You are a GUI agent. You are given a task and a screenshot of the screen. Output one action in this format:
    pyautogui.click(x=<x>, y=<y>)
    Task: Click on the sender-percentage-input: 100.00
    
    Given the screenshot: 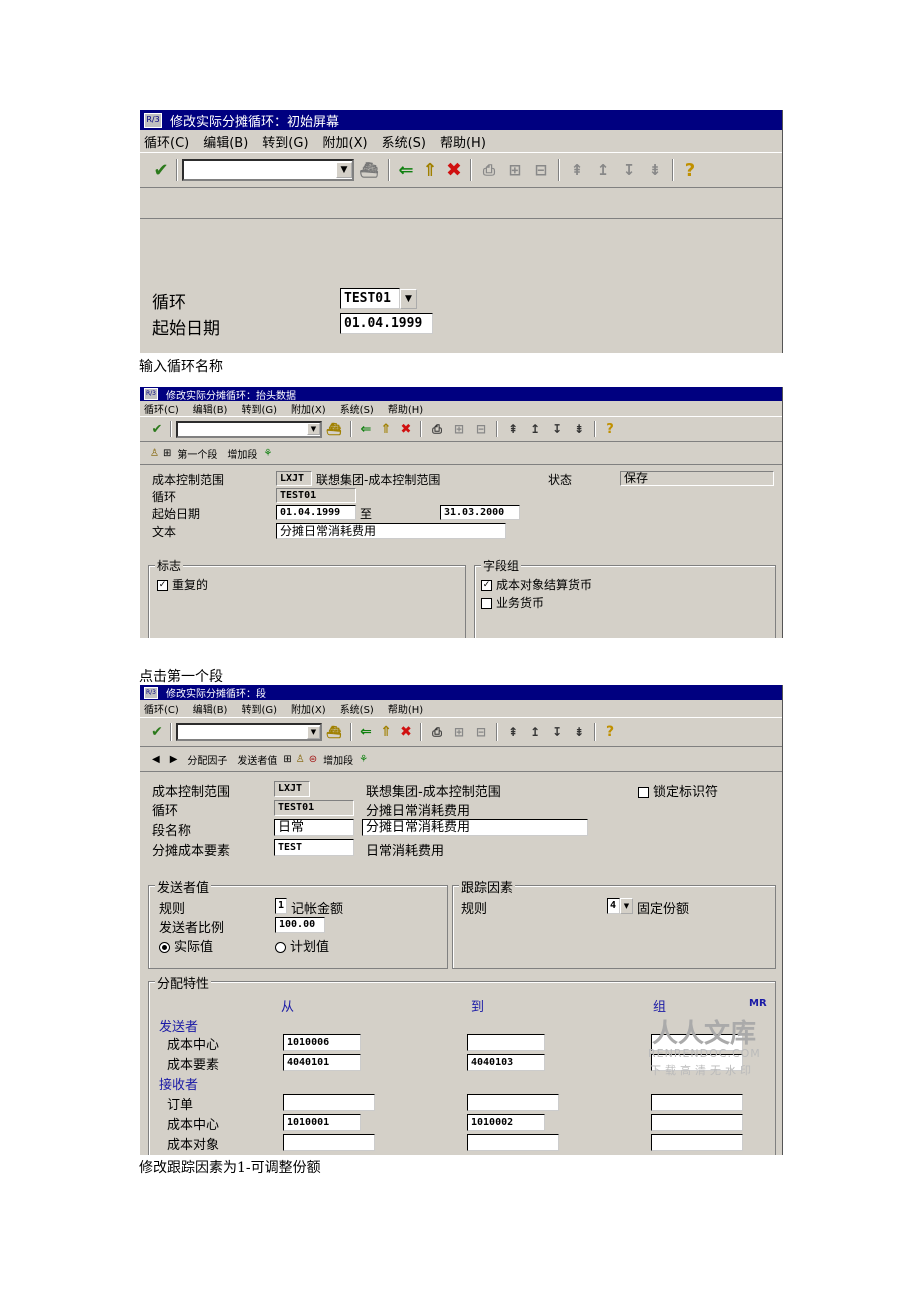 What is the action you would take?
    pyautogui.click(x=300, y=925)
    